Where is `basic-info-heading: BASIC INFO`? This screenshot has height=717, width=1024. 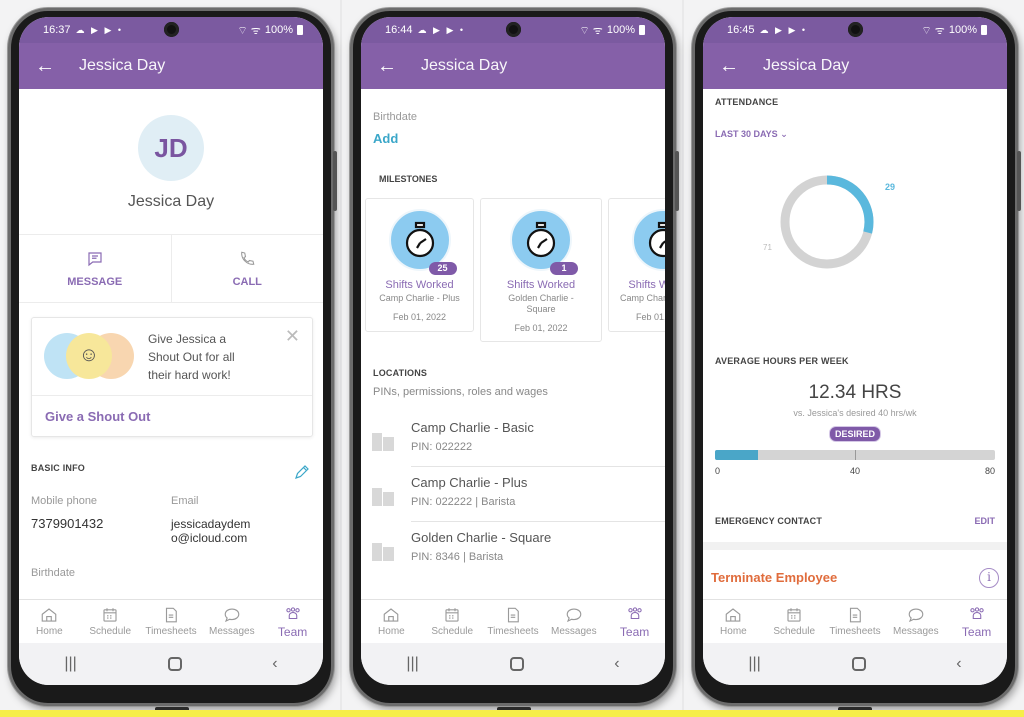
basic-info-heading: BASIC INFO is located at coordinates (58, 468).